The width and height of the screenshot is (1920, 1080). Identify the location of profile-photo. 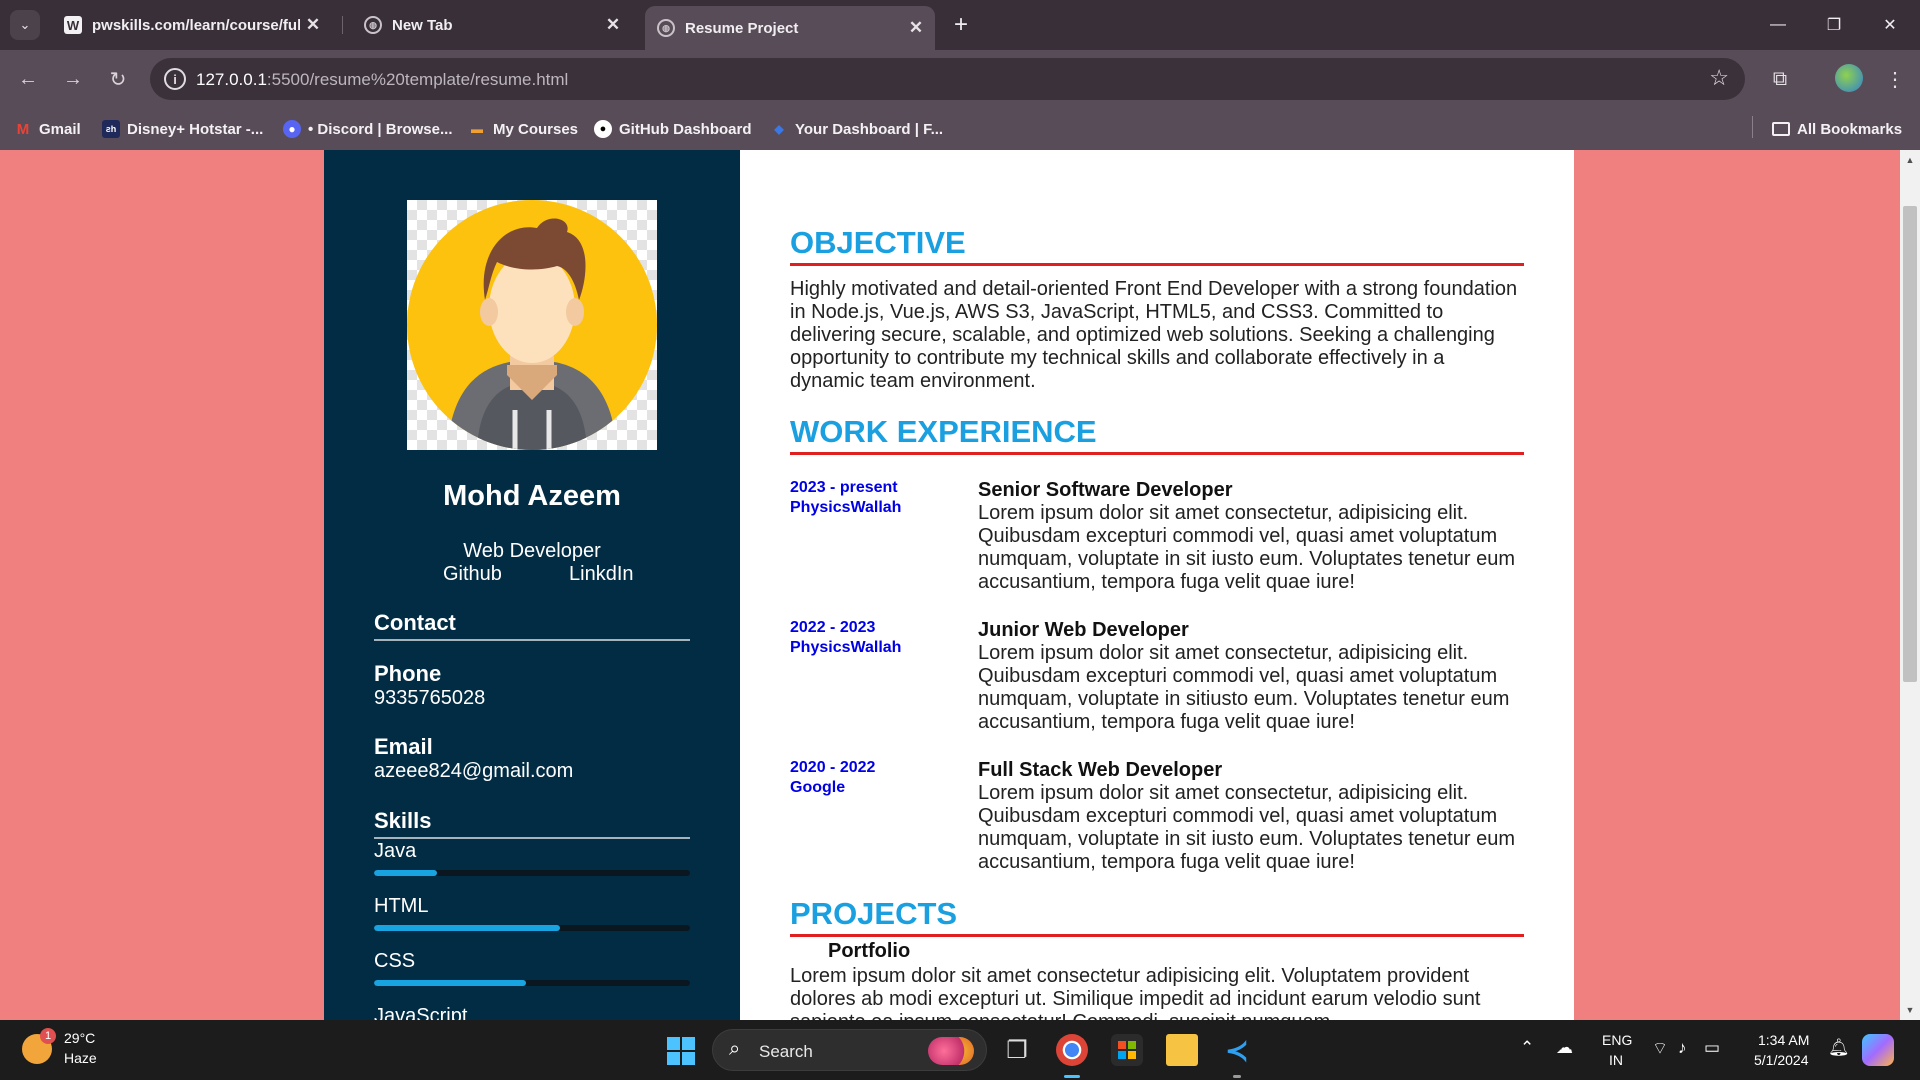
(532, 325).